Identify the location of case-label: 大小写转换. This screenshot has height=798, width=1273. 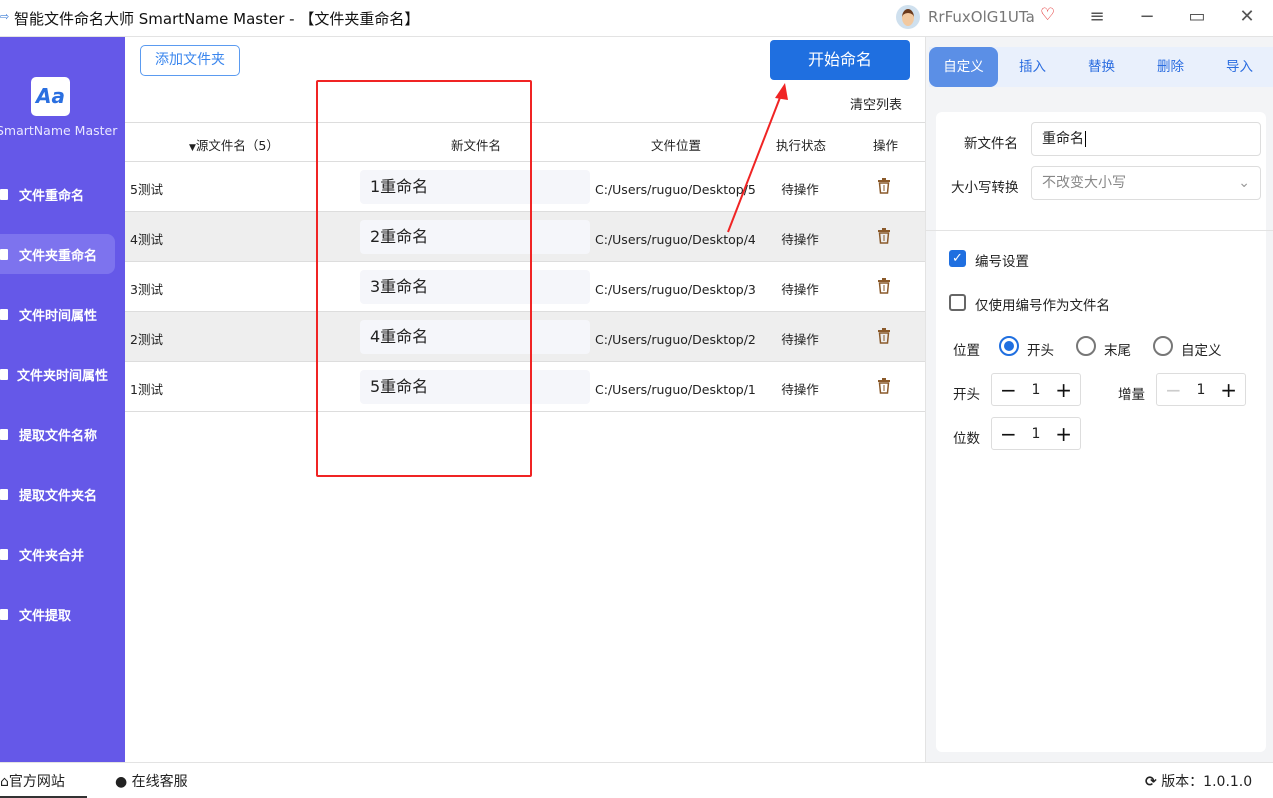
(985, 188).